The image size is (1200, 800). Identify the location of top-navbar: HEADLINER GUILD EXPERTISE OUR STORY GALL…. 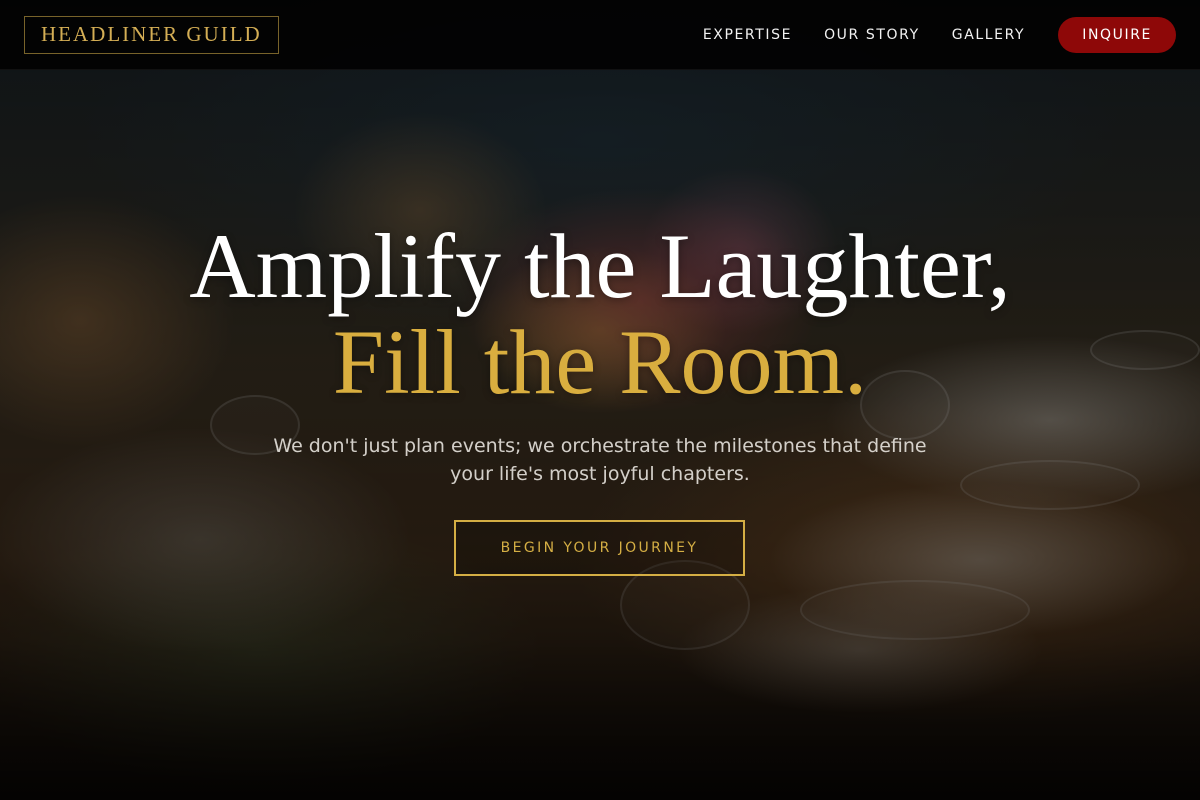
(600, 35).